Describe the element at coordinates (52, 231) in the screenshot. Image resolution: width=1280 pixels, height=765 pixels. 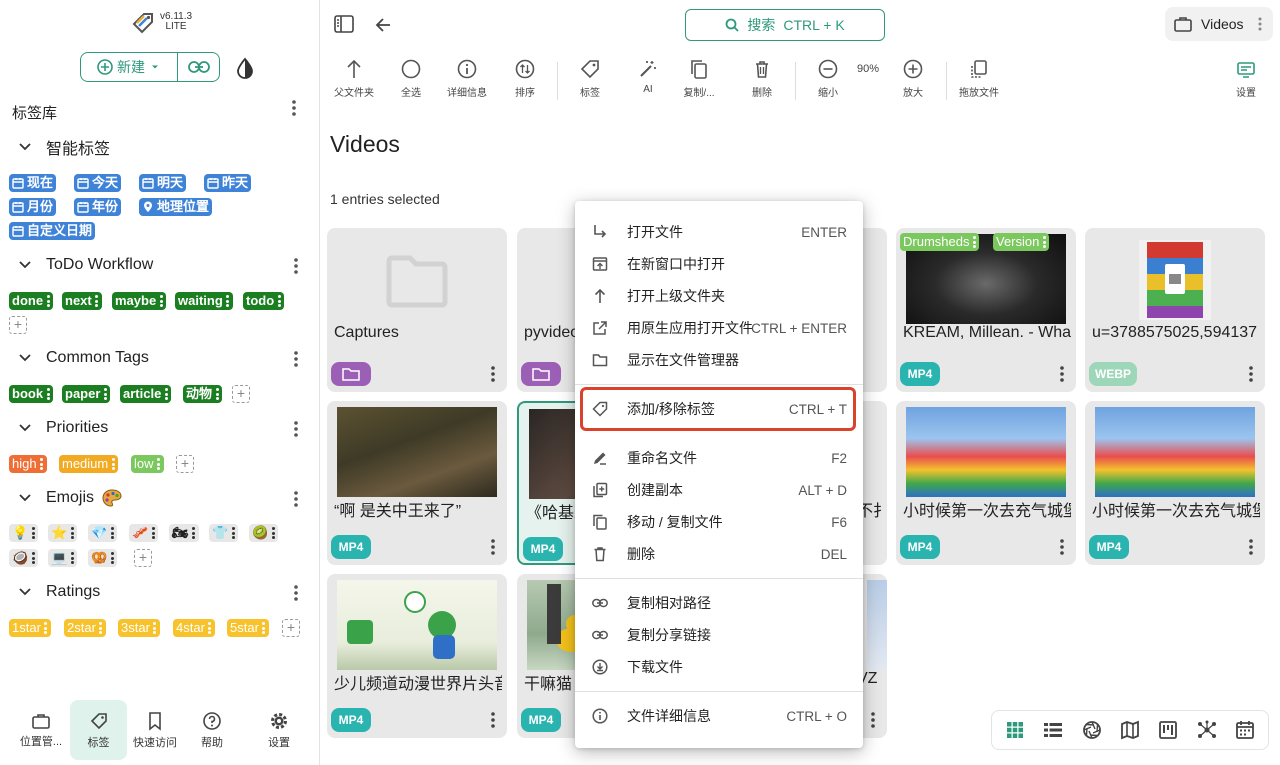
I see `tag-custom-date: 自定义日期` at that location.